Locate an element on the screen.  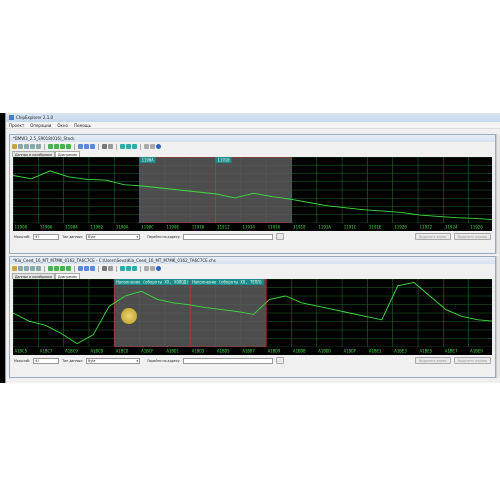
scale-input: 97 is located at coordinates (46, 236).